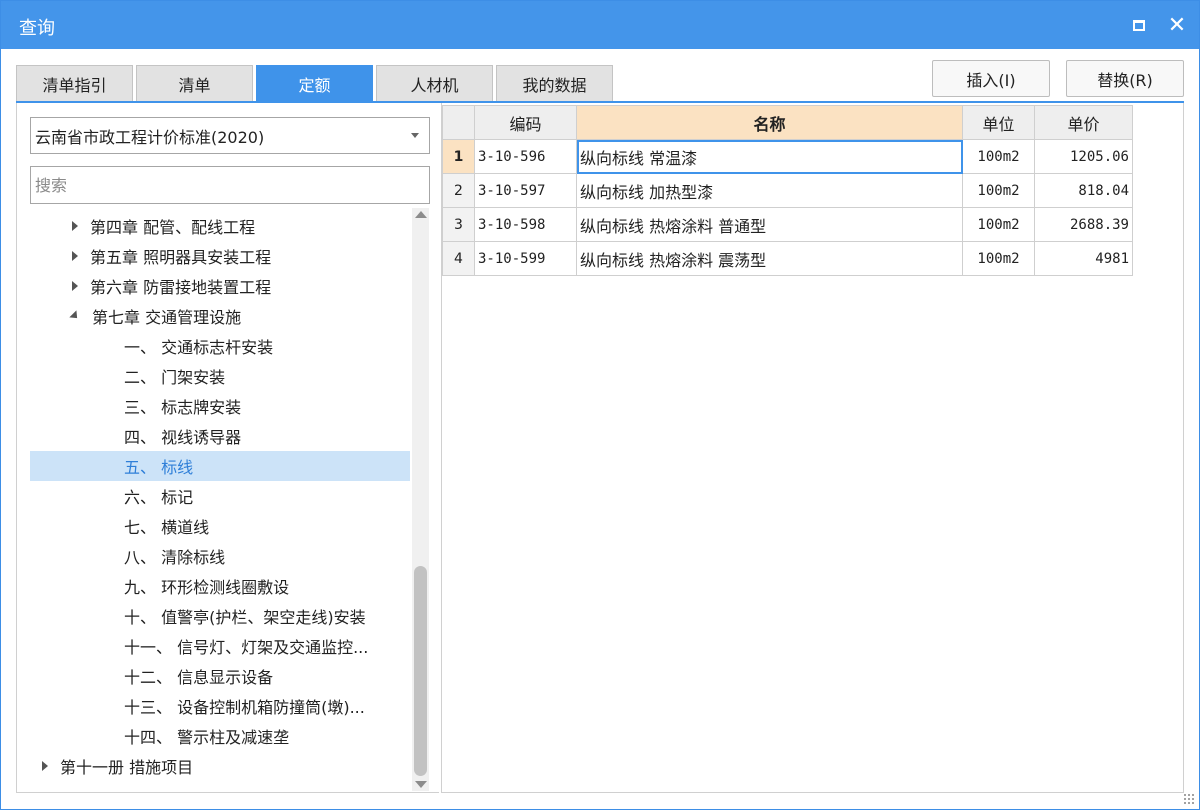  Describe the element at coordinates (420, 499) in the screenshot. I see `tree-scrollbar` at that location.